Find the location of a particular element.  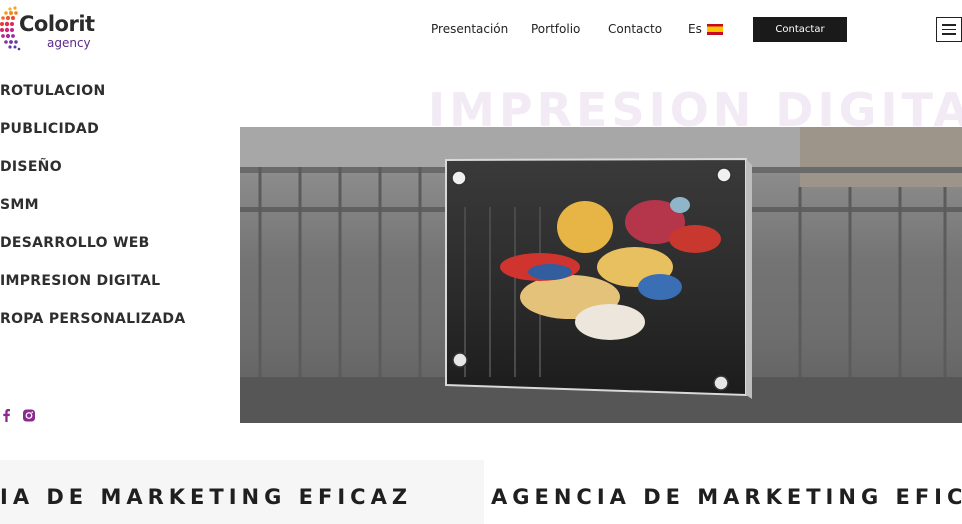

contactar-button: Contactar is located at coordinates (800, 29).